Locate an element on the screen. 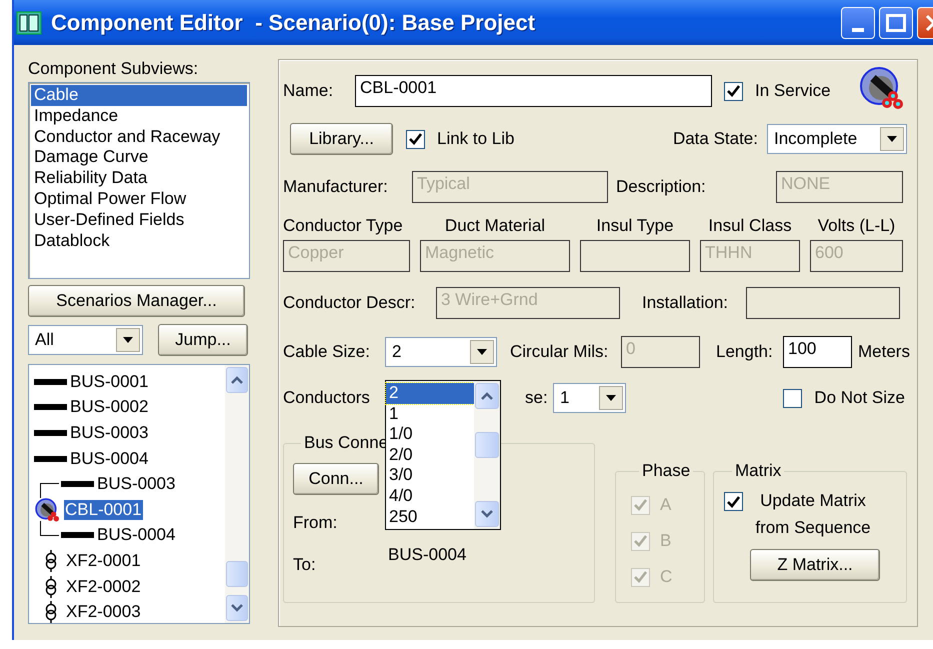 This screenshot has width=933, height=649. list-option: 250 is located at coordinates (430, 517).